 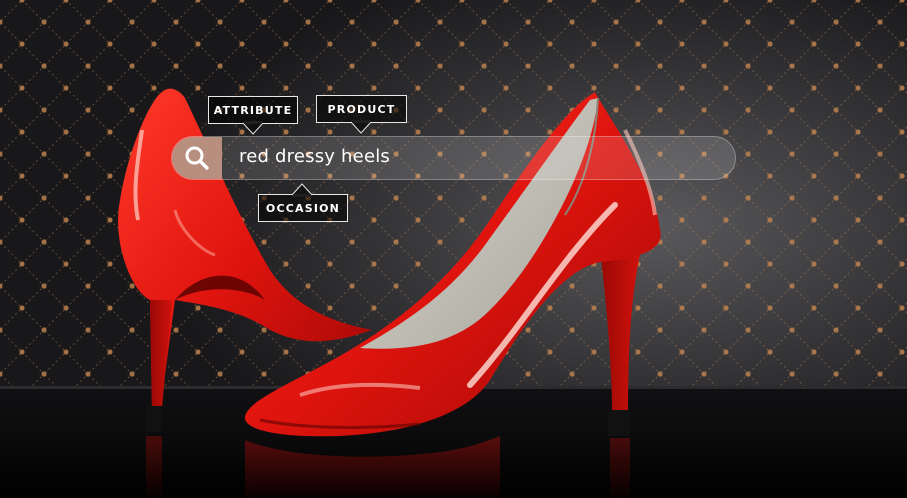 I want to click on tag-product-label: PRODUCT, so click(x=361, y=109).